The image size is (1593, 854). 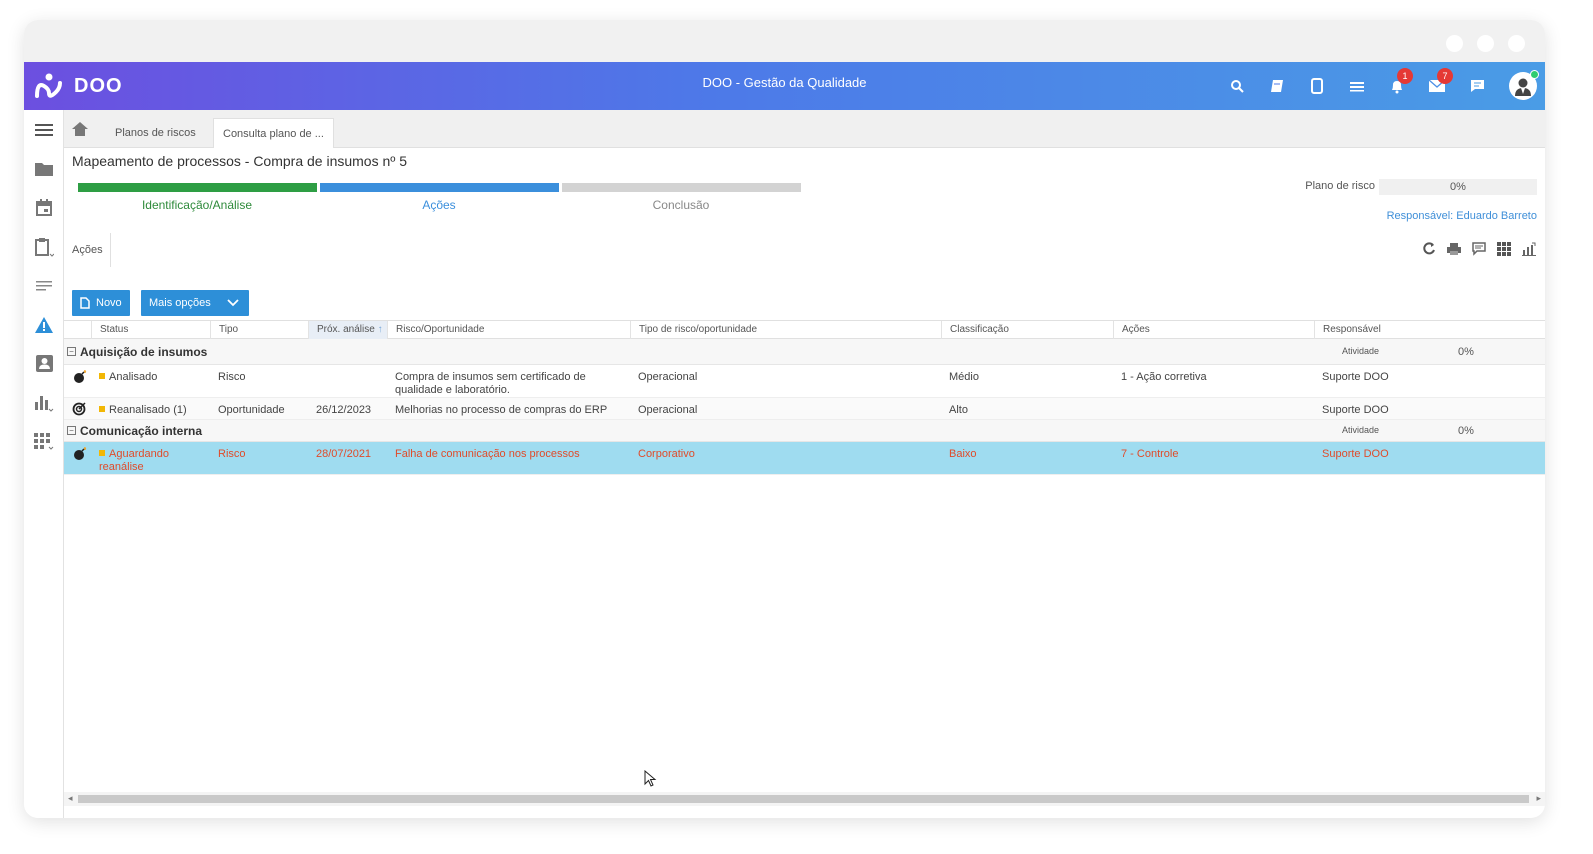 I want to click on scrollbar-thumb, so click(x=803, y=799).